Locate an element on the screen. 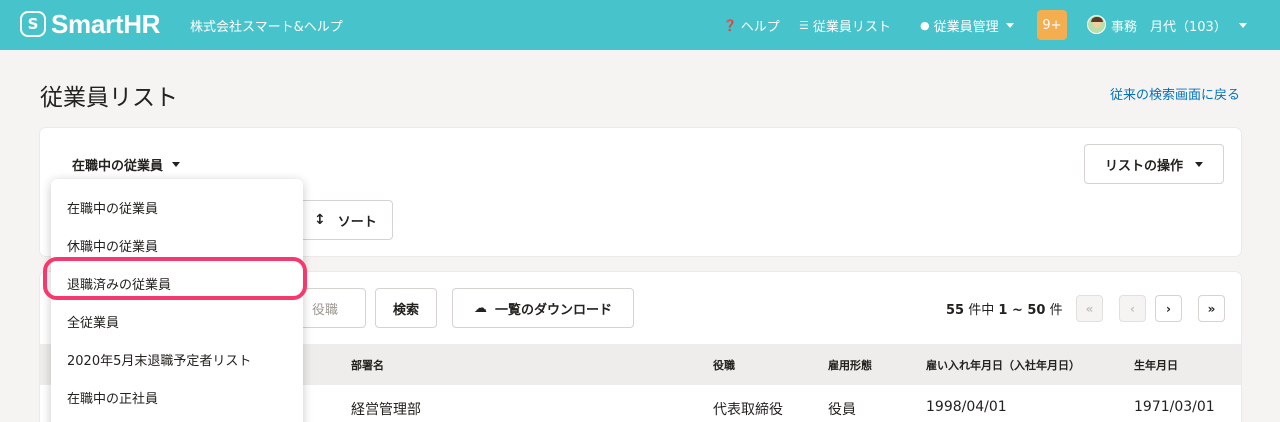  help-label: ヘルプ is located at coordinates (760, 27).